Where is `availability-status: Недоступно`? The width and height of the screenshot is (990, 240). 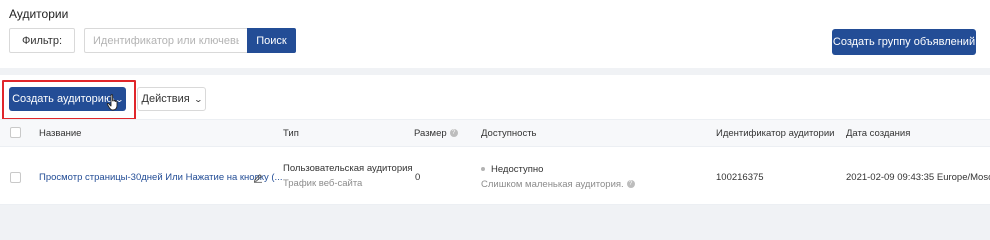 availability-status: Недоступно is located at coordinates (512, 169).